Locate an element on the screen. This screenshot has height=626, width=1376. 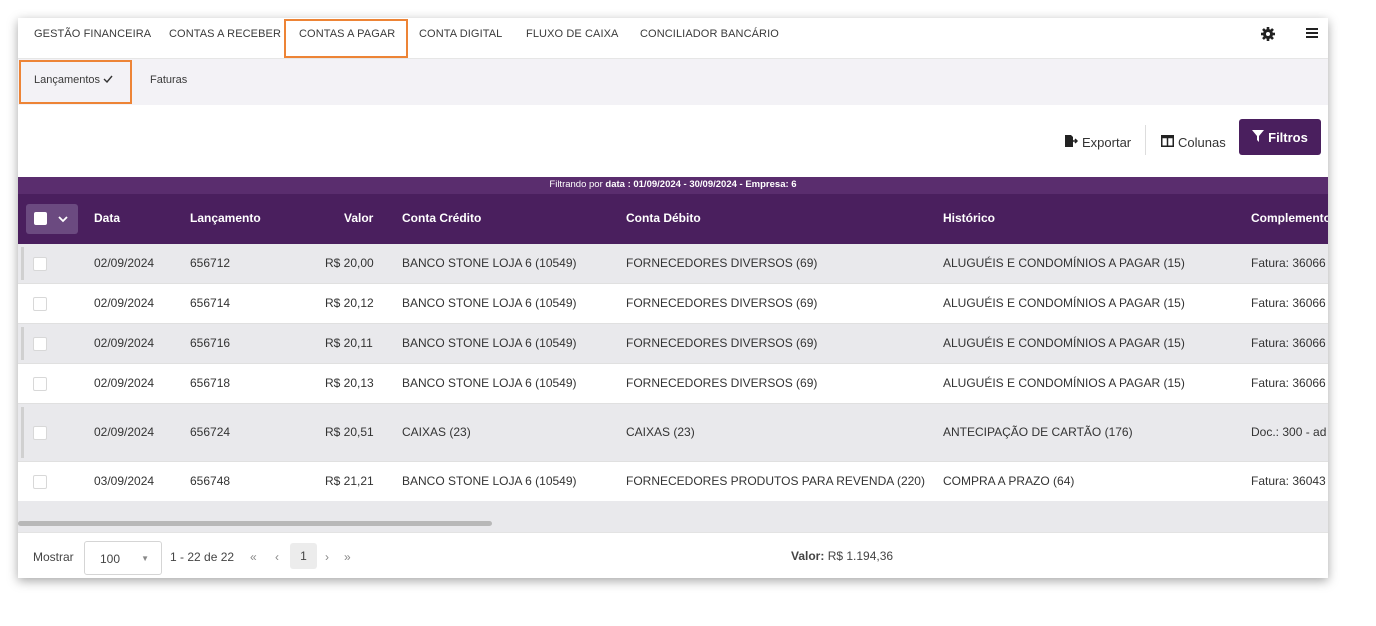
column-header-valor: Valor is located at coordinates (358, 218).